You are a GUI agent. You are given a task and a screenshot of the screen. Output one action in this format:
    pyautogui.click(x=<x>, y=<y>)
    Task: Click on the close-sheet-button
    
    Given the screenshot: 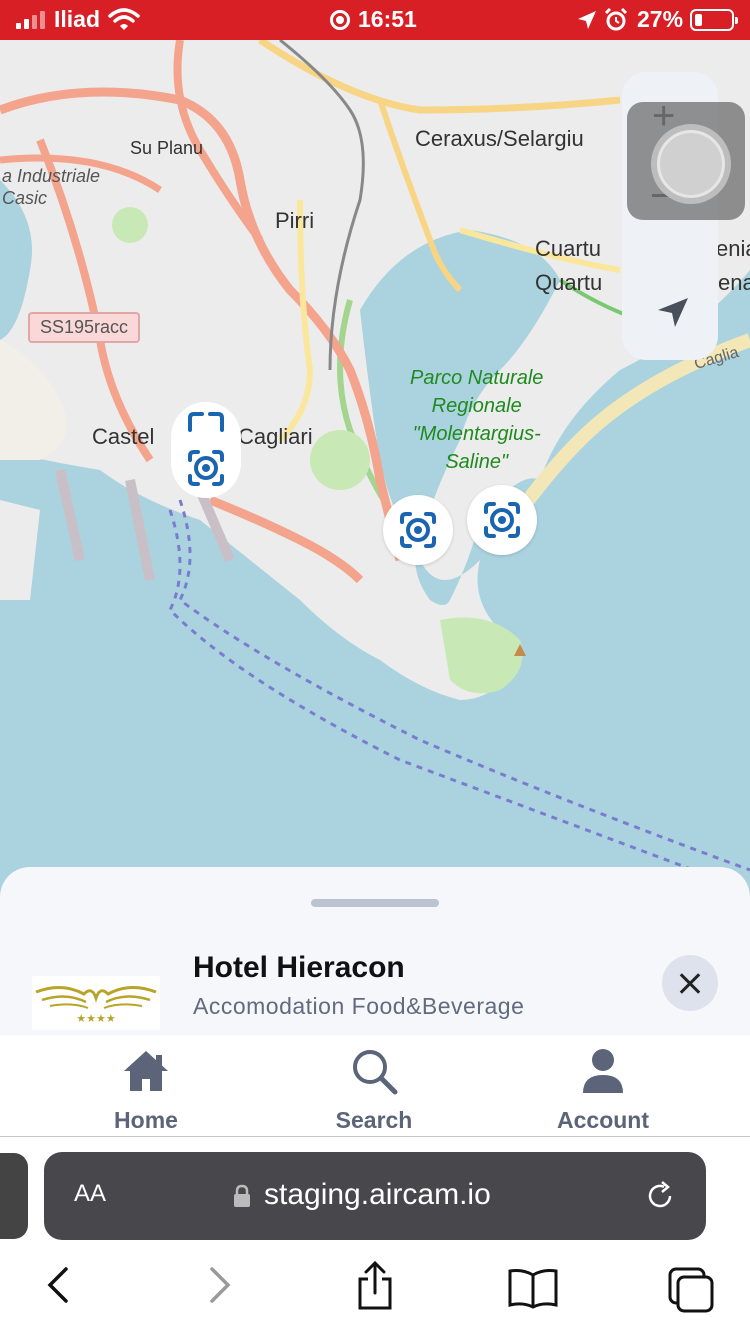 What is the action you would take?
    pyautogui.click(x=690, y=983)
    